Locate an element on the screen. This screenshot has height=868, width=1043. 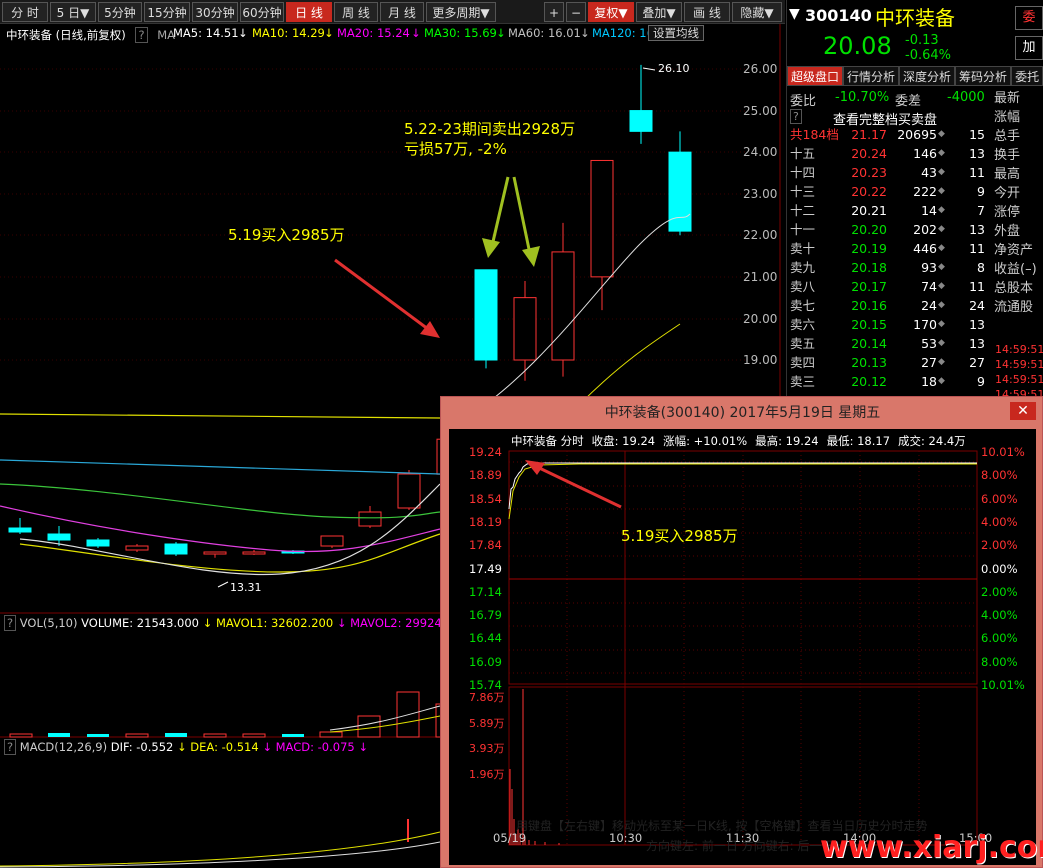
zoom-in-button: + is located at coordinates (554, 12).